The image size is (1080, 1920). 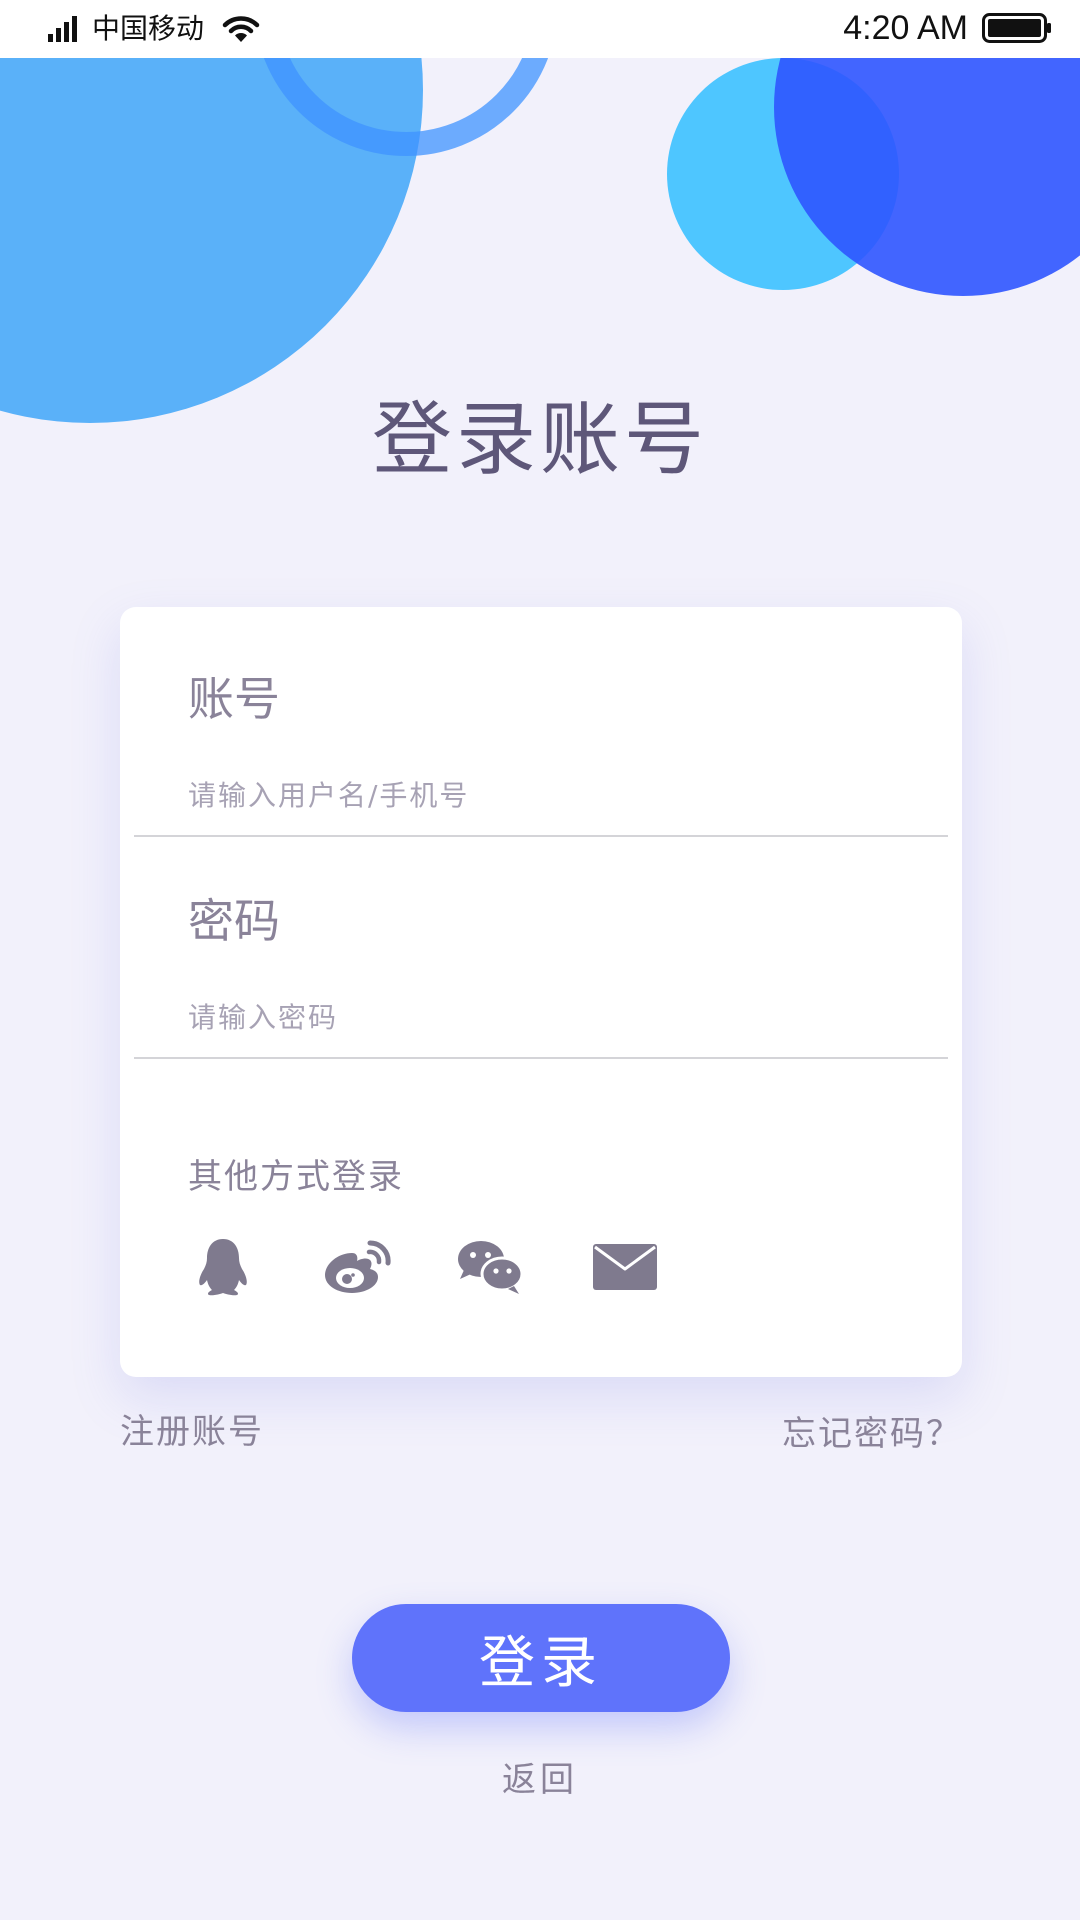 What do you see at coordinates (1016, 28) in the screenshot?
I see `battery-icon` at bounding box center [1016, 28].